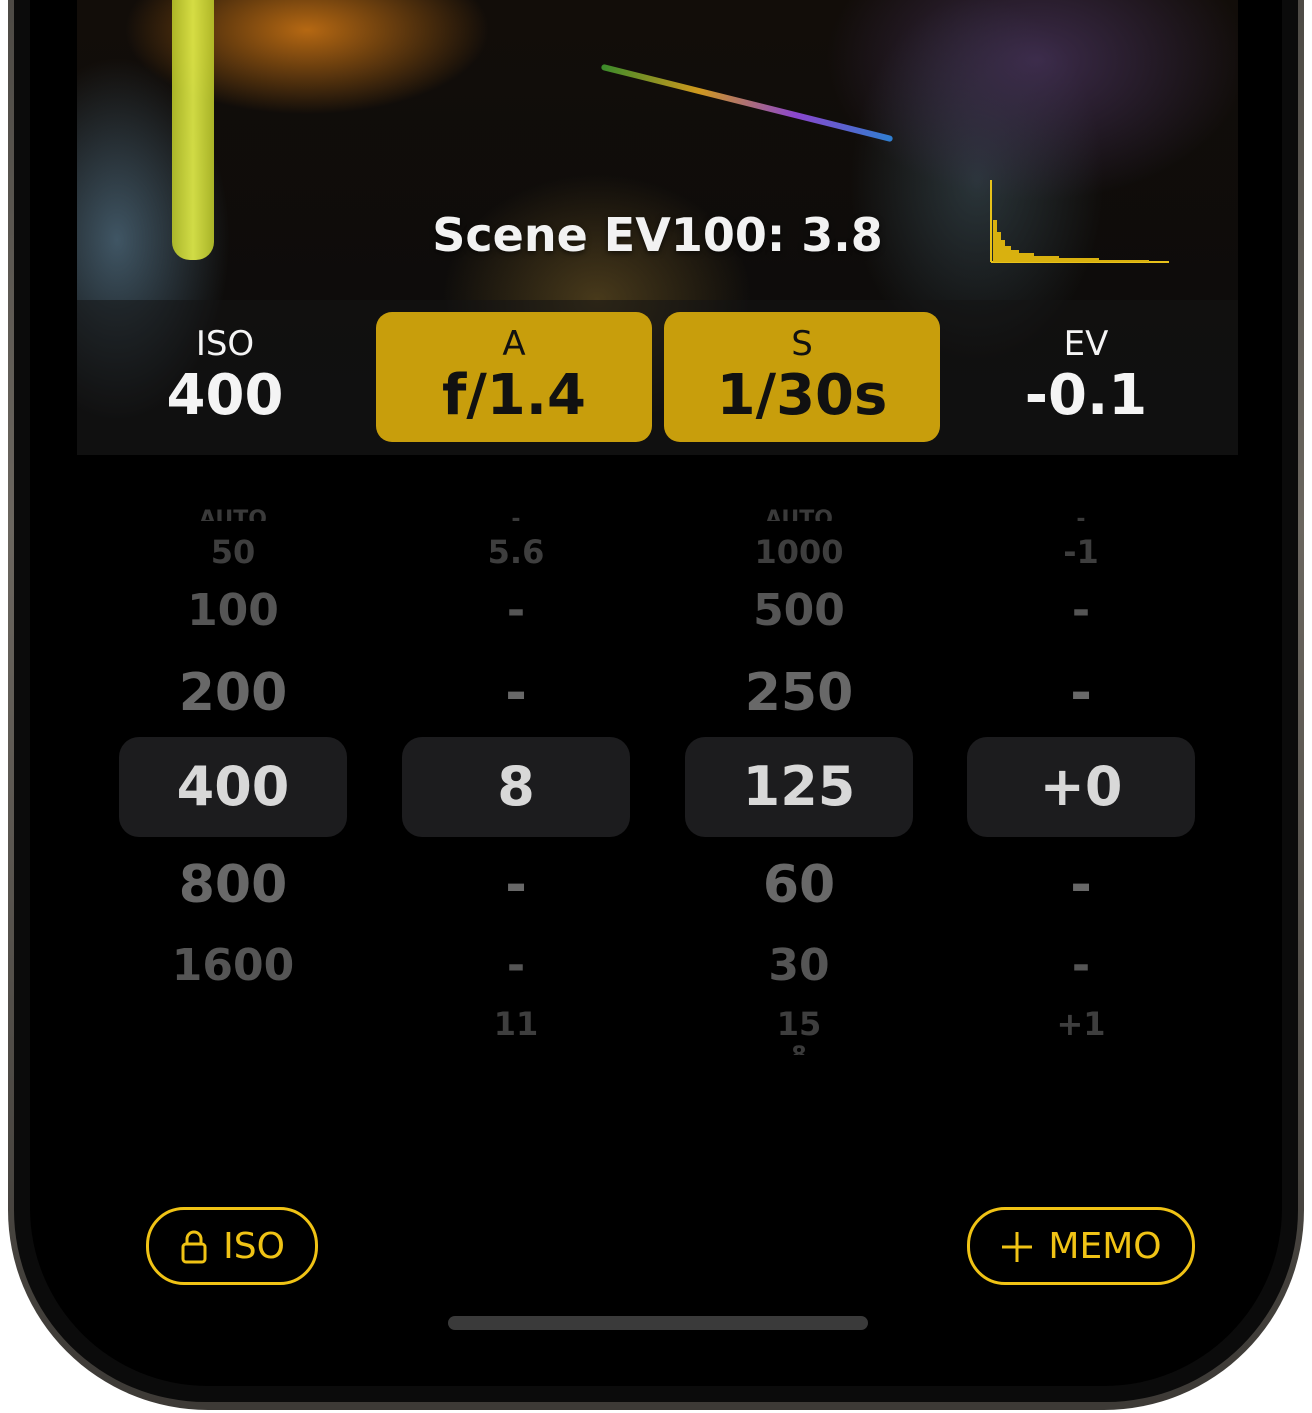 The image size is (1312, 1413). I want to click on picker-item: 500, so click(799, 610).